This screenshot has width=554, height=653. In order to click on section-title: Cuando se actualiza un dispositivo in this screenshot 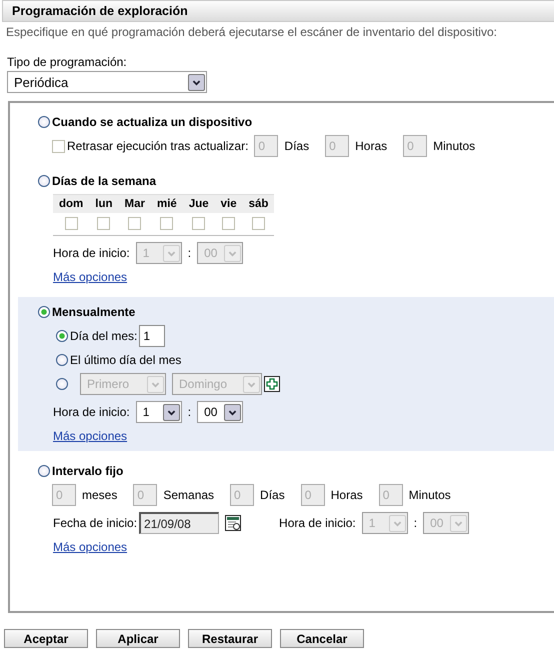, I will do `click(152, 122)`.